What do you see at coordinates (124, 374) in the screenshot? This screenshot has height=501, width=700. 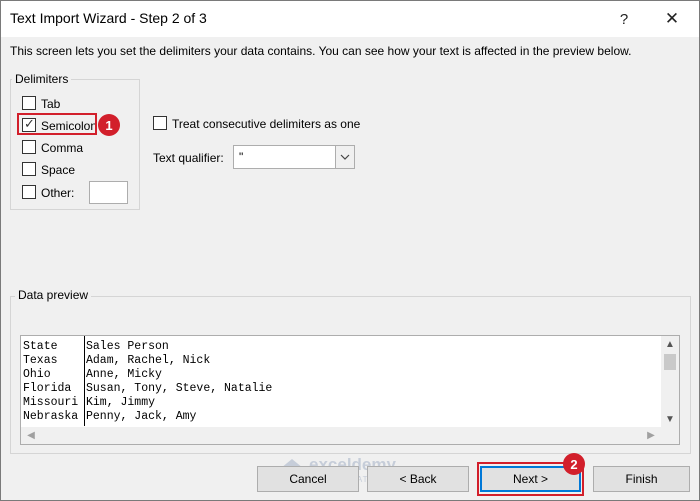 I see `preview-cell: Anne, Micky` at bounding box center [124, 374].